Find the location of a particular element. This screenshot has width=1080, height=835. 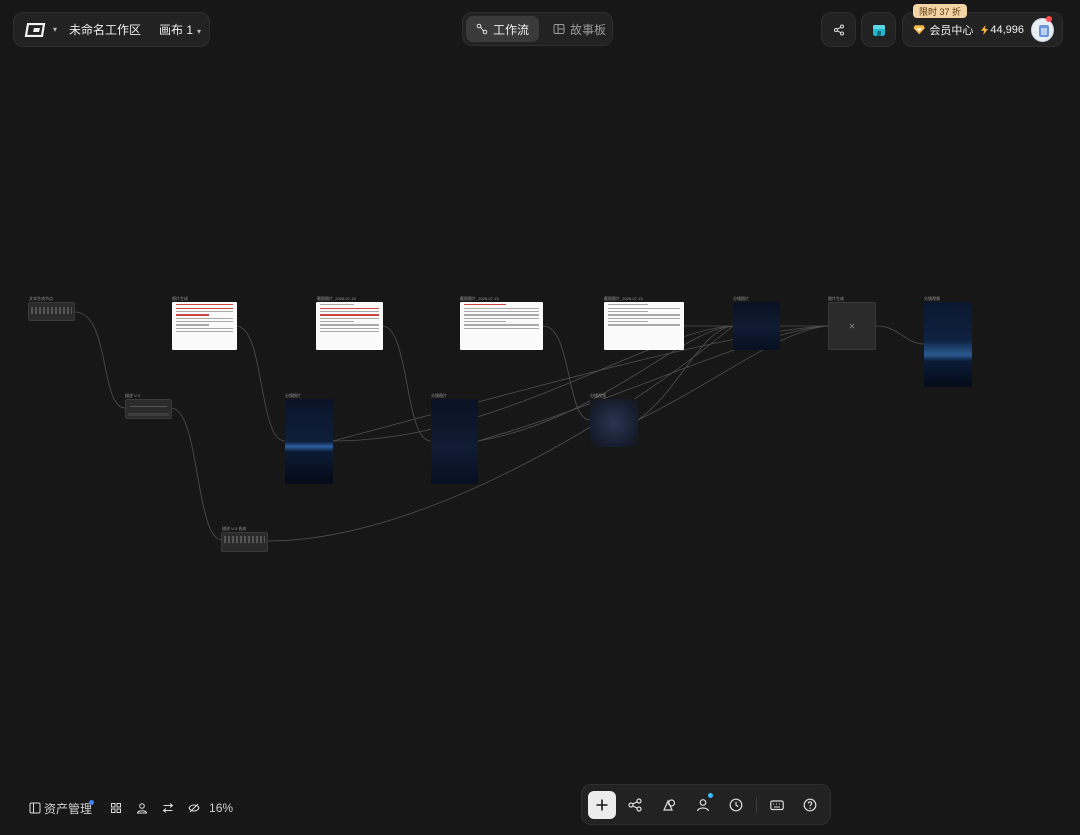

workflow-icon is located at coordinates (482, 29).